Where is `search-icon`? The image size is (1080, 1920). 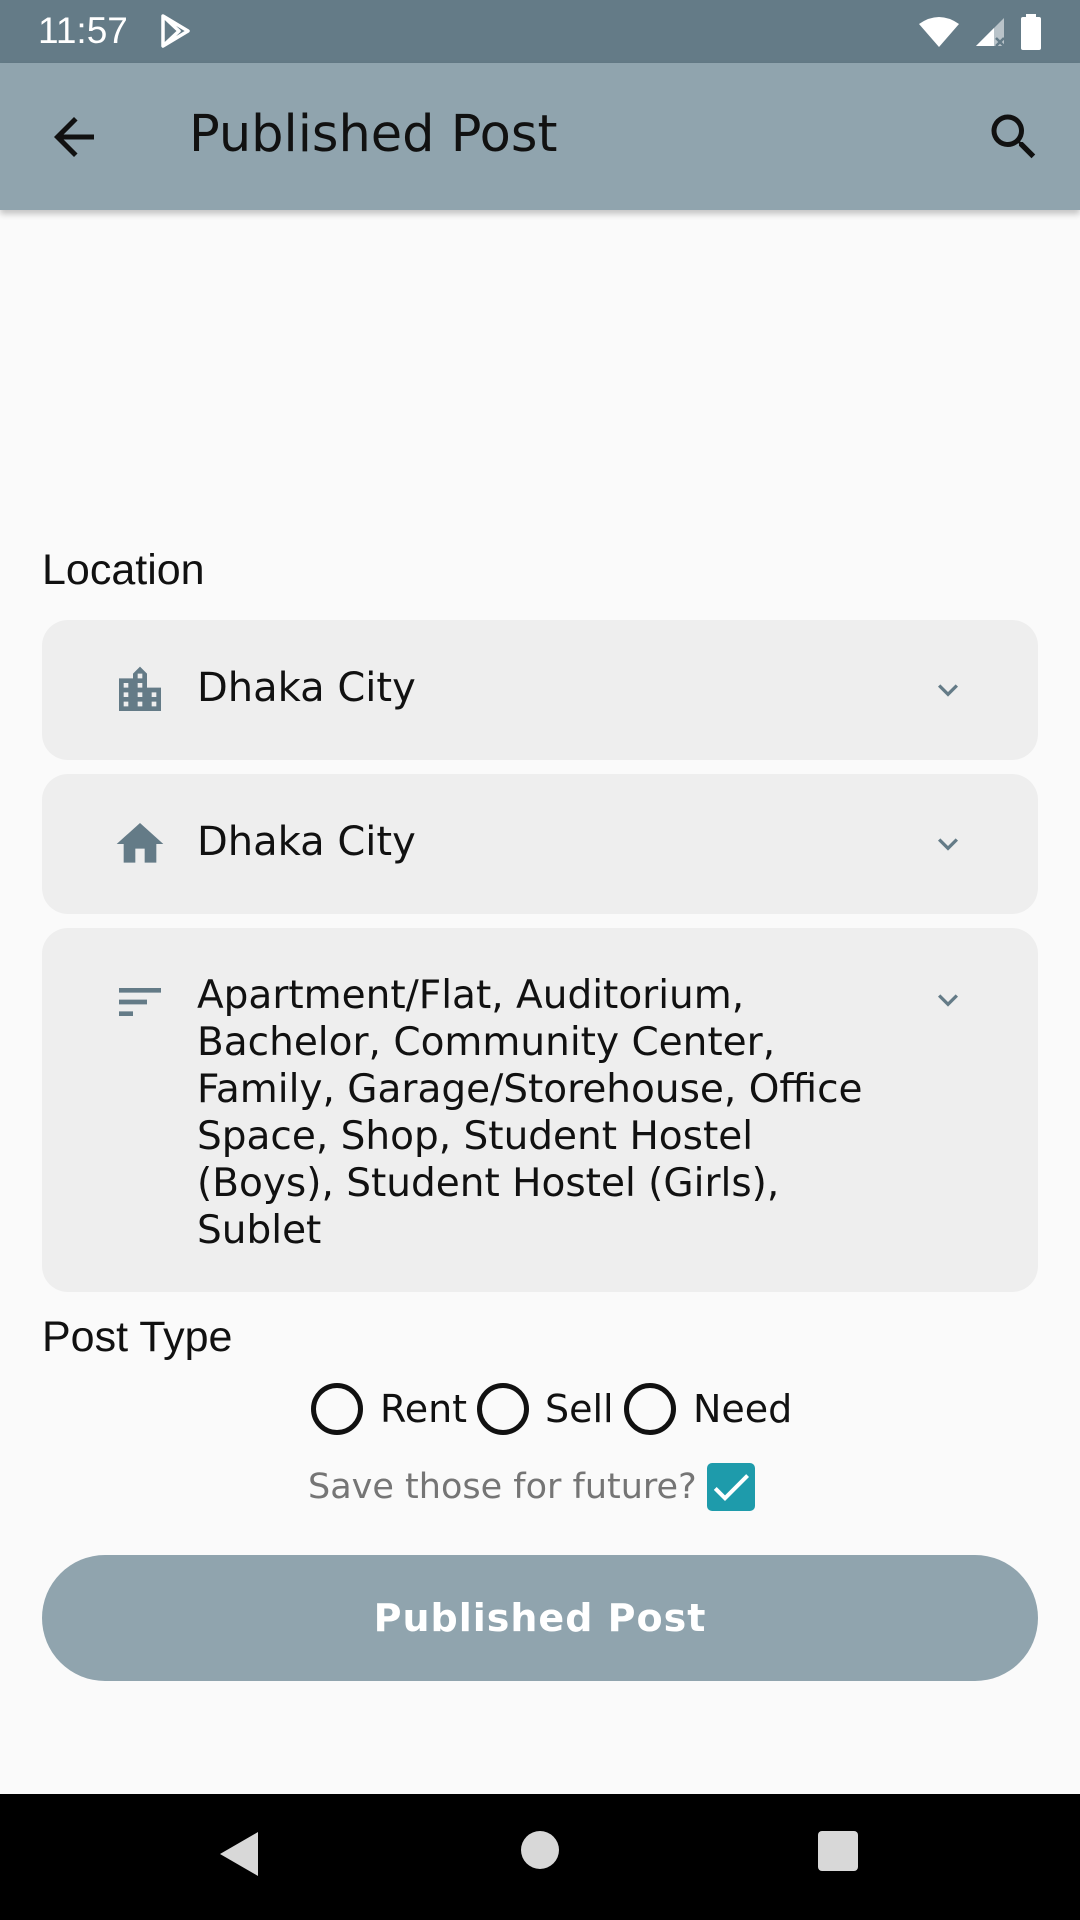
search-icon is located at coordinates (1013, 136).